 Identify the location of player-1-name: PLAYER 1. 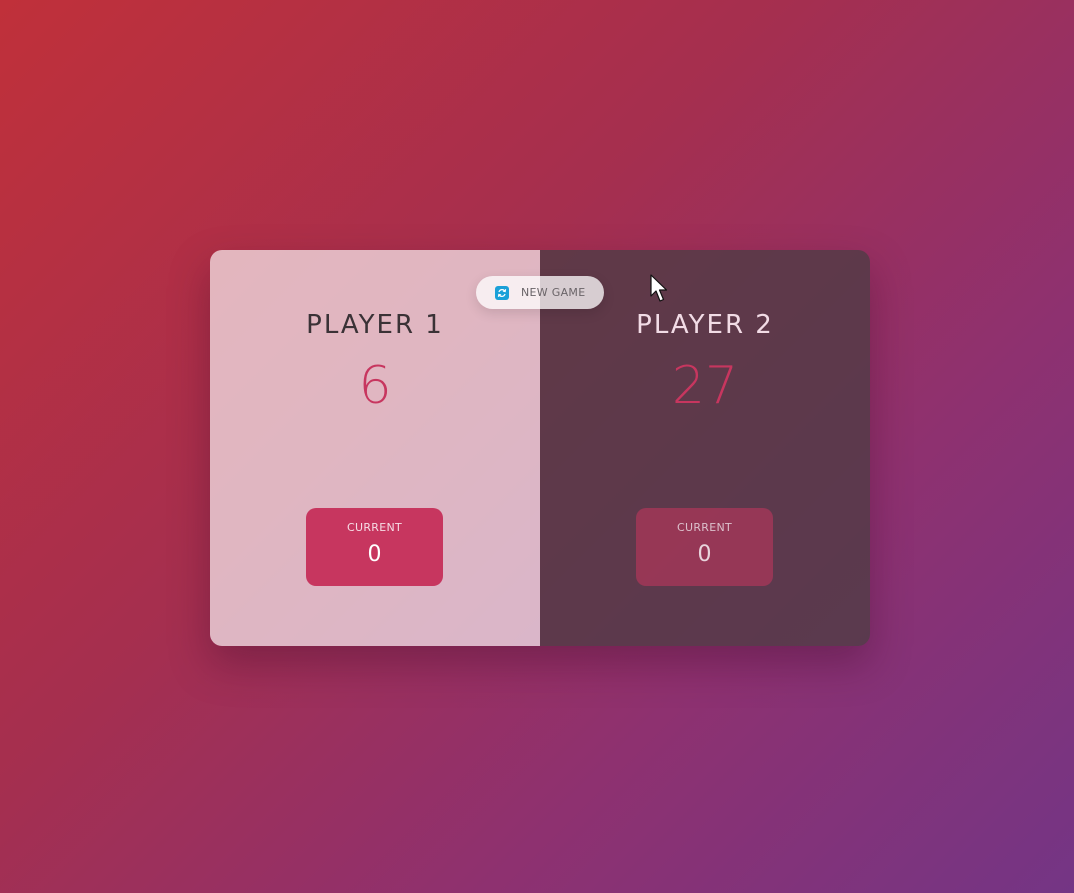
(375, 325).